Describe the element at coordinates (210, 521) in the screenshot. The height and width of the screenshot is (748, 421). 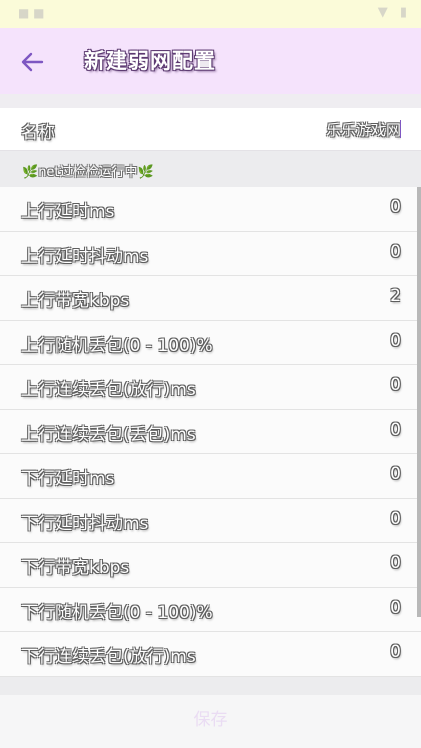
I see `list-item: 下行延时抖动ms 0` at that location.